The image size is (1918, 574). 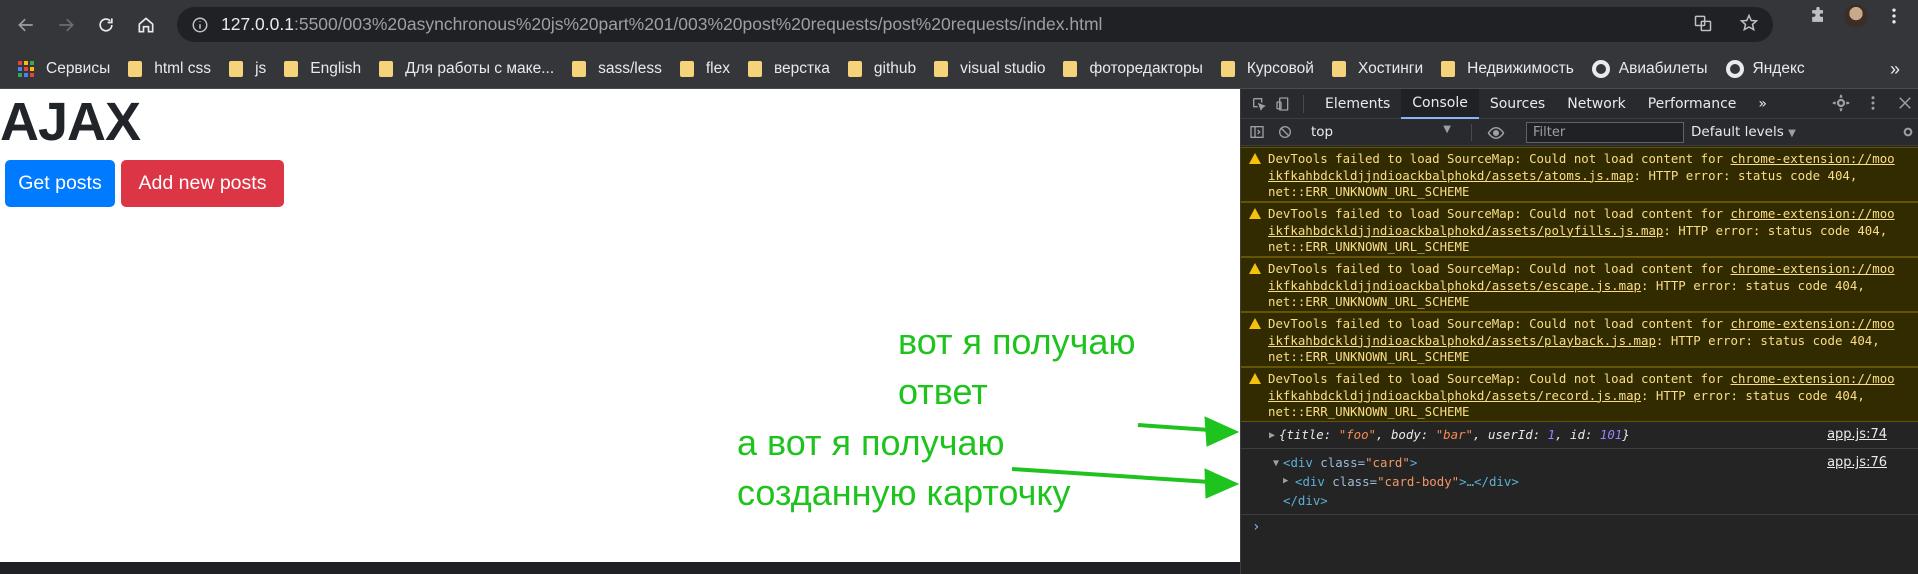 What do you see at coordinates (1873, 103) in the screenshot?
I see `kebab-menu-icon` at bounding box center [1873, 103].